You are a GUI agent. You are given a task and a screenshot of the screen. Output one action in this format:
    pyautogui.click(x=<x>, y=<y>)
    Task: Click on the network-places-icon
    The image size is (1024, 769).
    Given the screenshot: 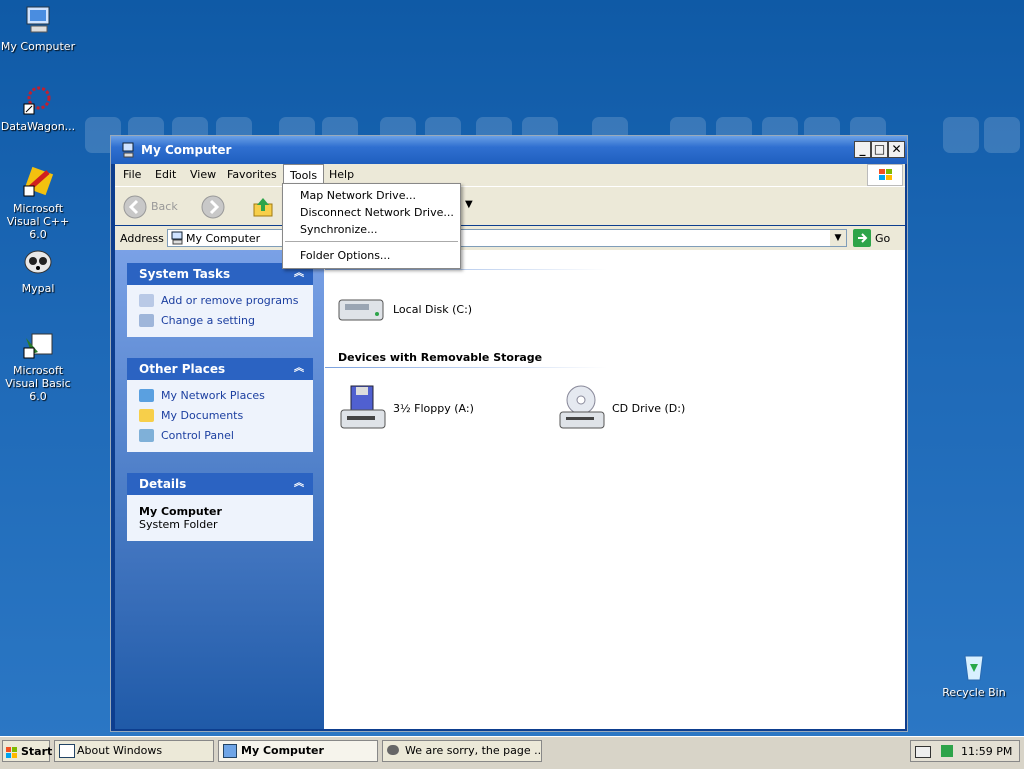 What is the action you would take?
    pyautogui.click(x=146, y=395)
    